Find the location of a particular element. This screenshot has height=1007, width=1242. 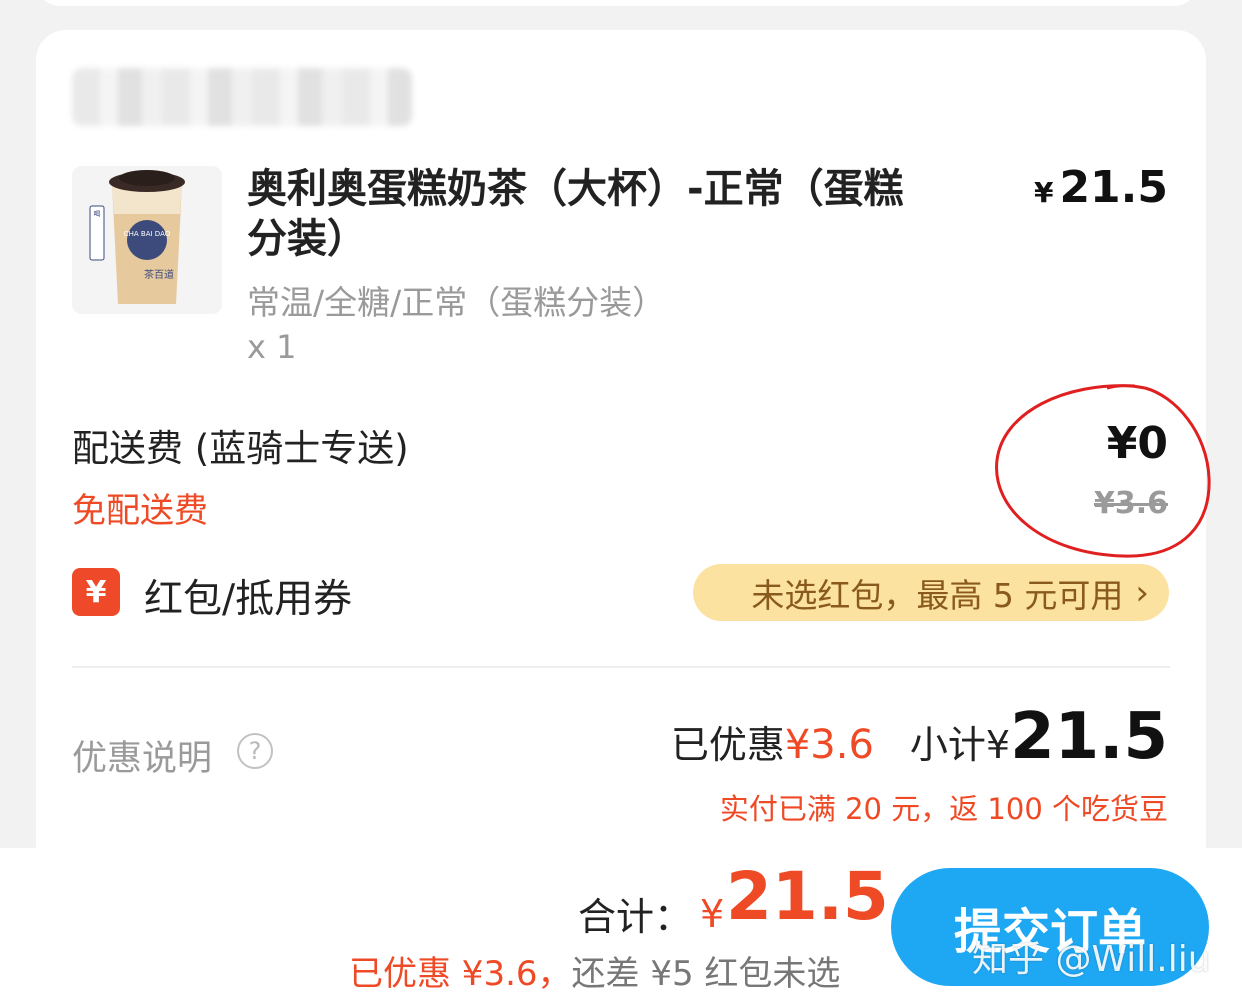

subtotal-currency: ¥ is located at coordinates (998, 745).